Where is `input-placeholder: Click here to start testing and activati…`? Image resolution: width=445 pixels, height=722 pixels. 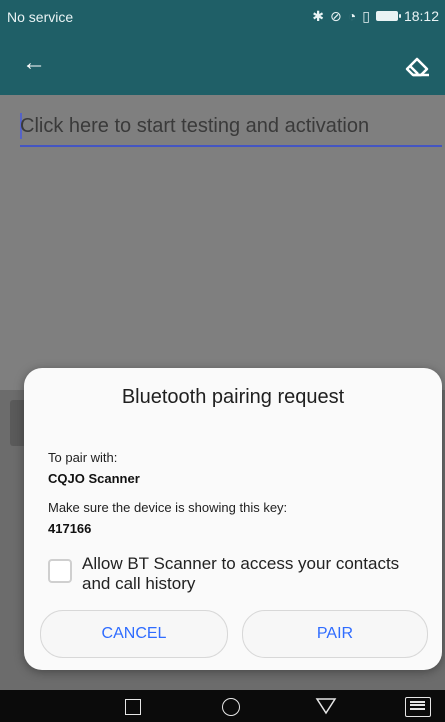
input-placeholder: Click here to start testing and activati… is located at coordinates (195, 126).